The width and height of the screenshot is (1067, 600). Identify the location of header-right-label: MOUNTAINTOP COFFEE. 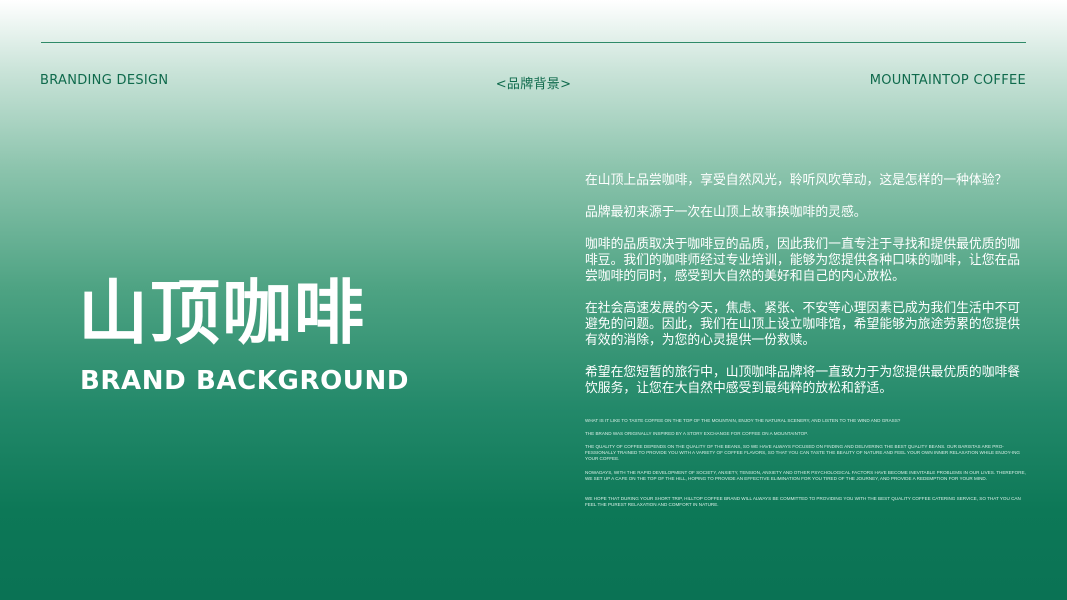
(947, 80).